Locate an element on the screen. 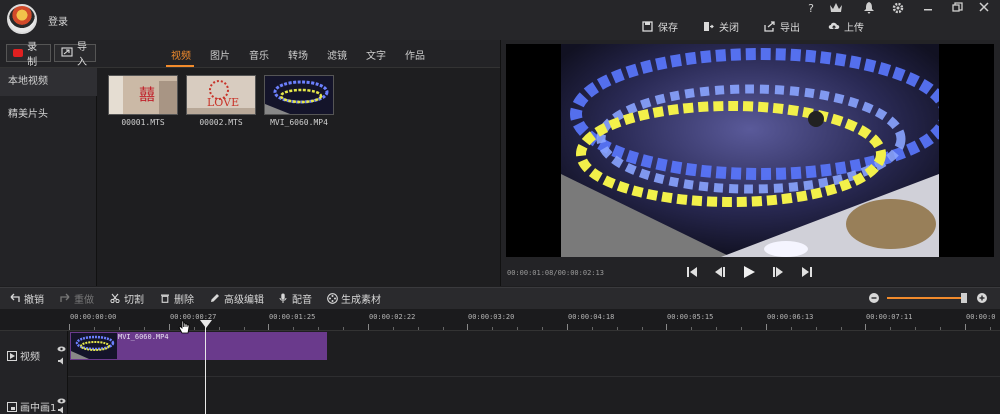 The height and width of the screenshot is (414, 1000). ruler-label: 00:00:0 is located at coordinates (981, 317).